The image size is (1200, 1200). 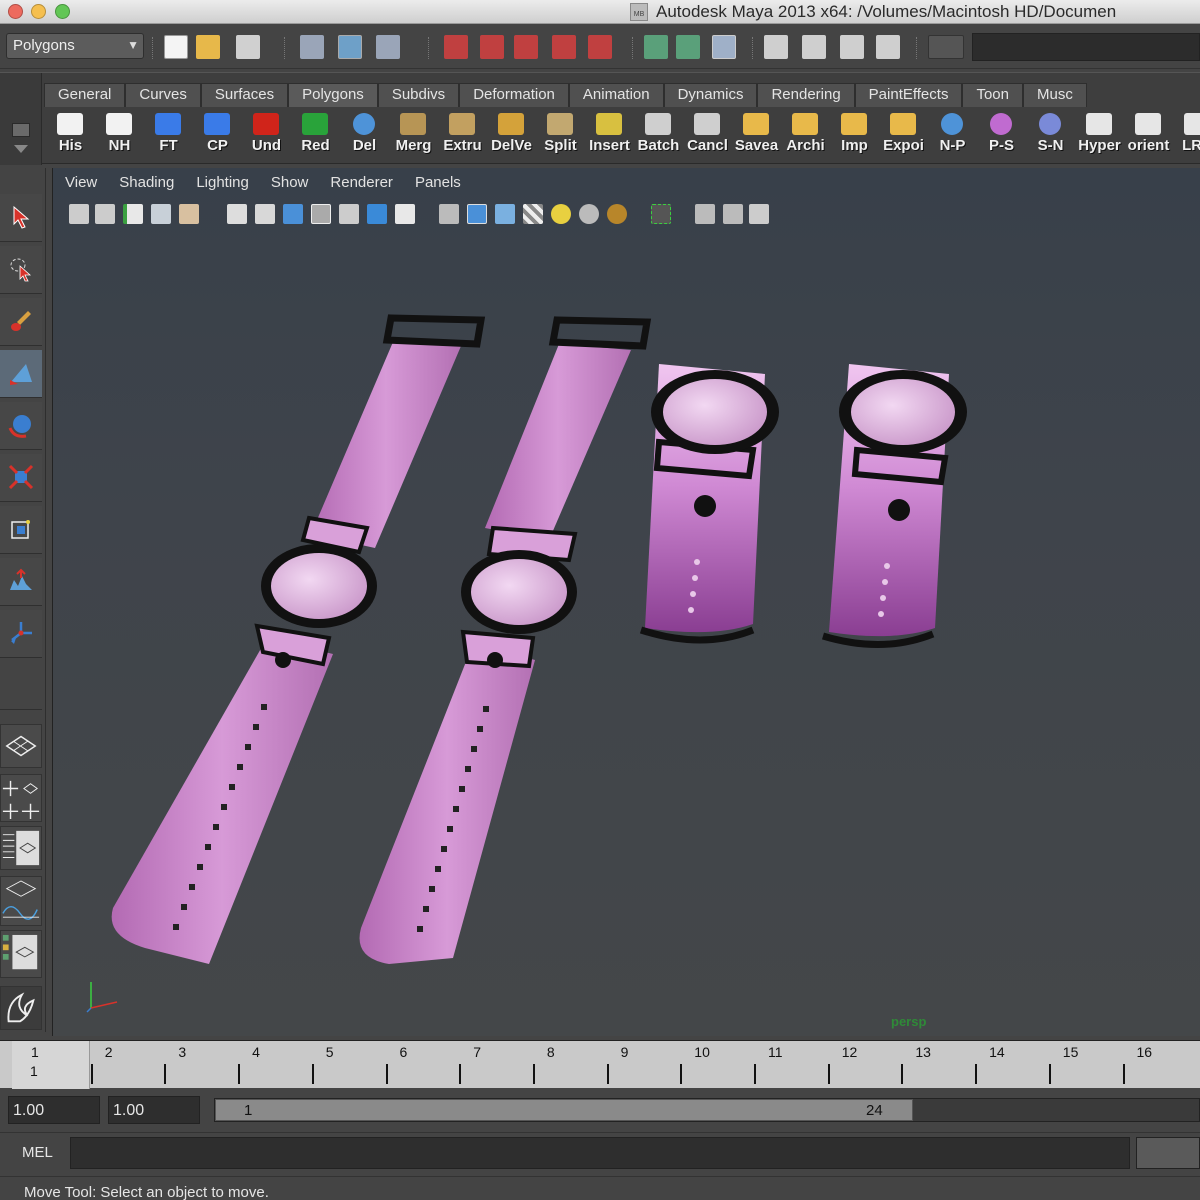 What do you see at coordinates (776, 47) in the screenshot?
I see `render-view-icon` at bounding box center [776, 47].